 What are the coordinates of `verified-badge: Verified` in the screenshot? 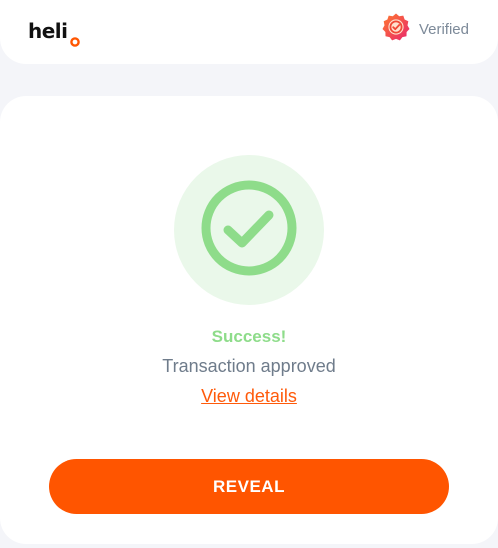 It's located at (425, 29).